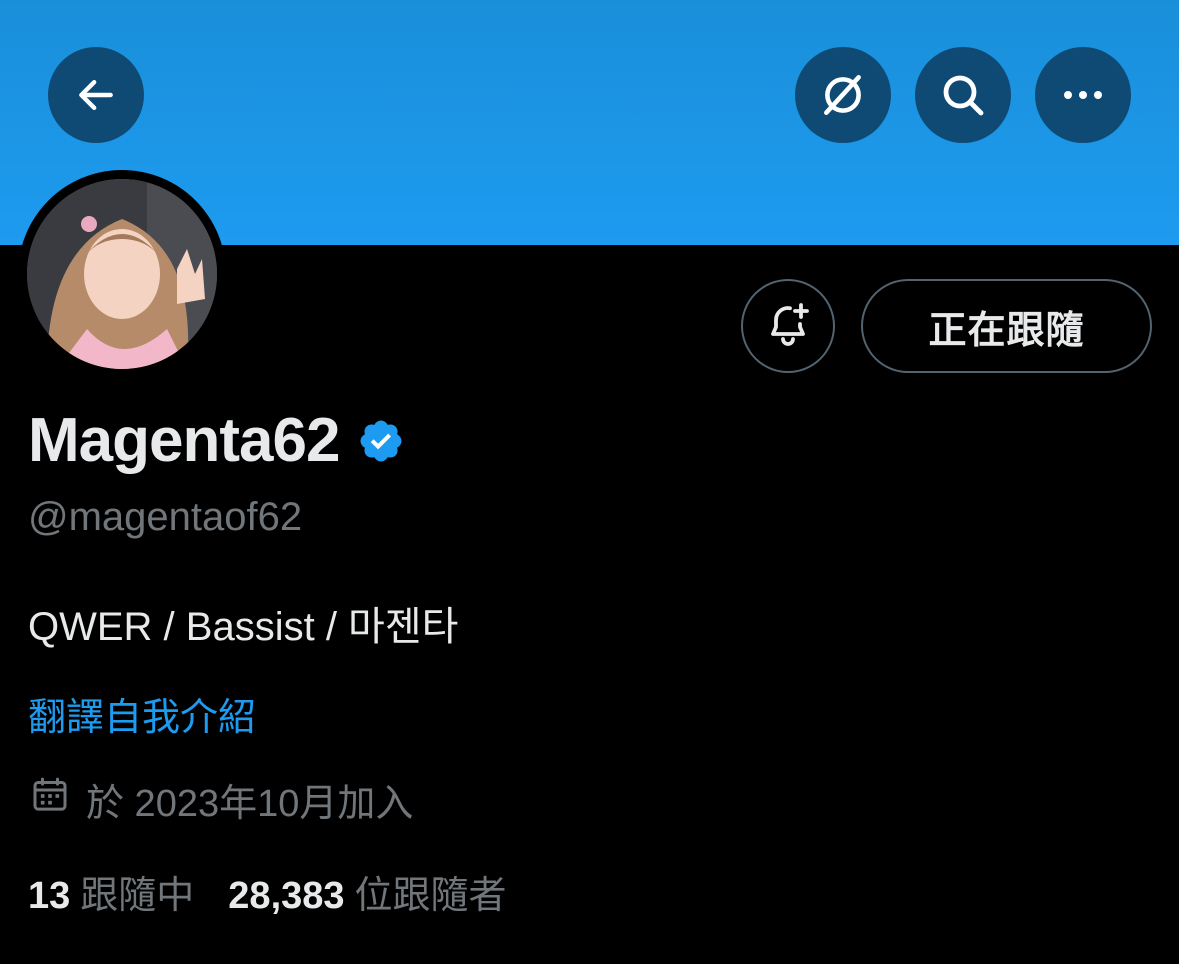  I want to click on profile-handle: @magentaof62, so click(165, 517).